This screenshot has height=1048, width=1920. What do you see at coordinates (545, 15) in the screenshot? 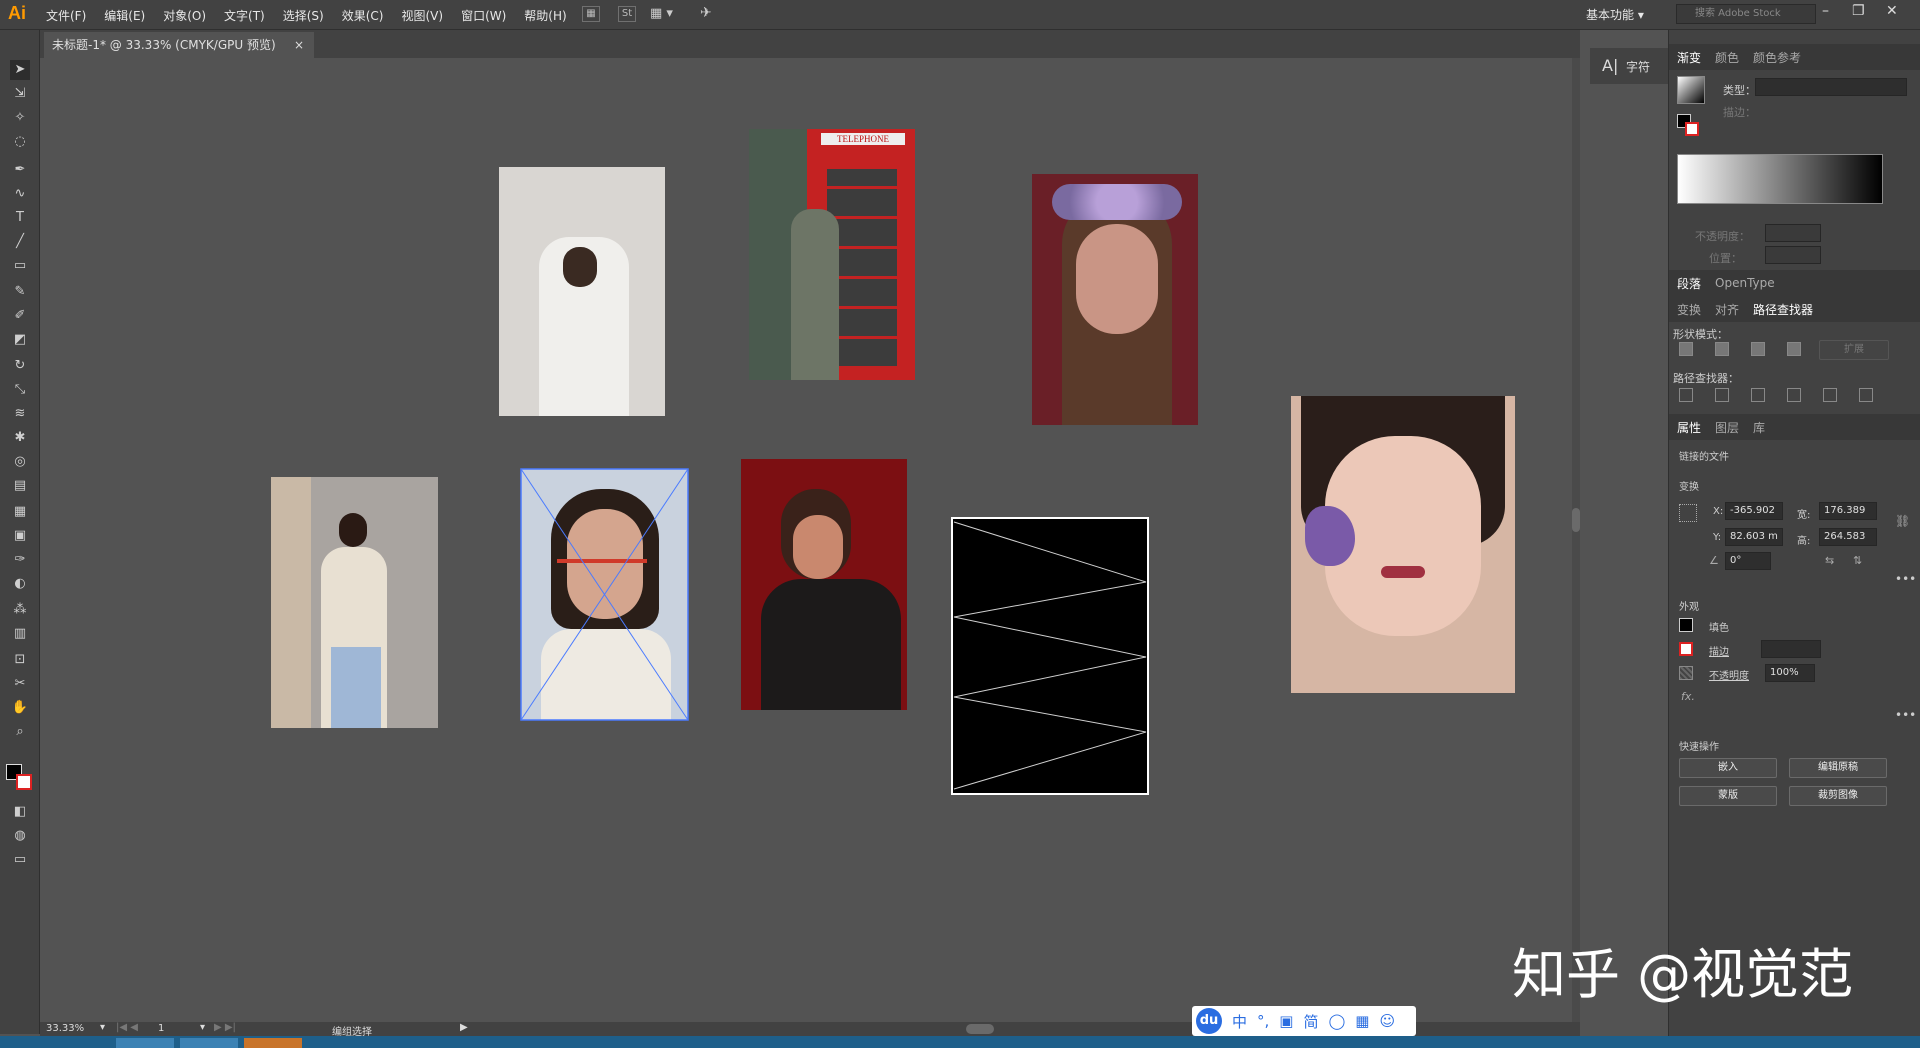
I see `menu-help: 帮助(H)` at bounding box center [545, 15].